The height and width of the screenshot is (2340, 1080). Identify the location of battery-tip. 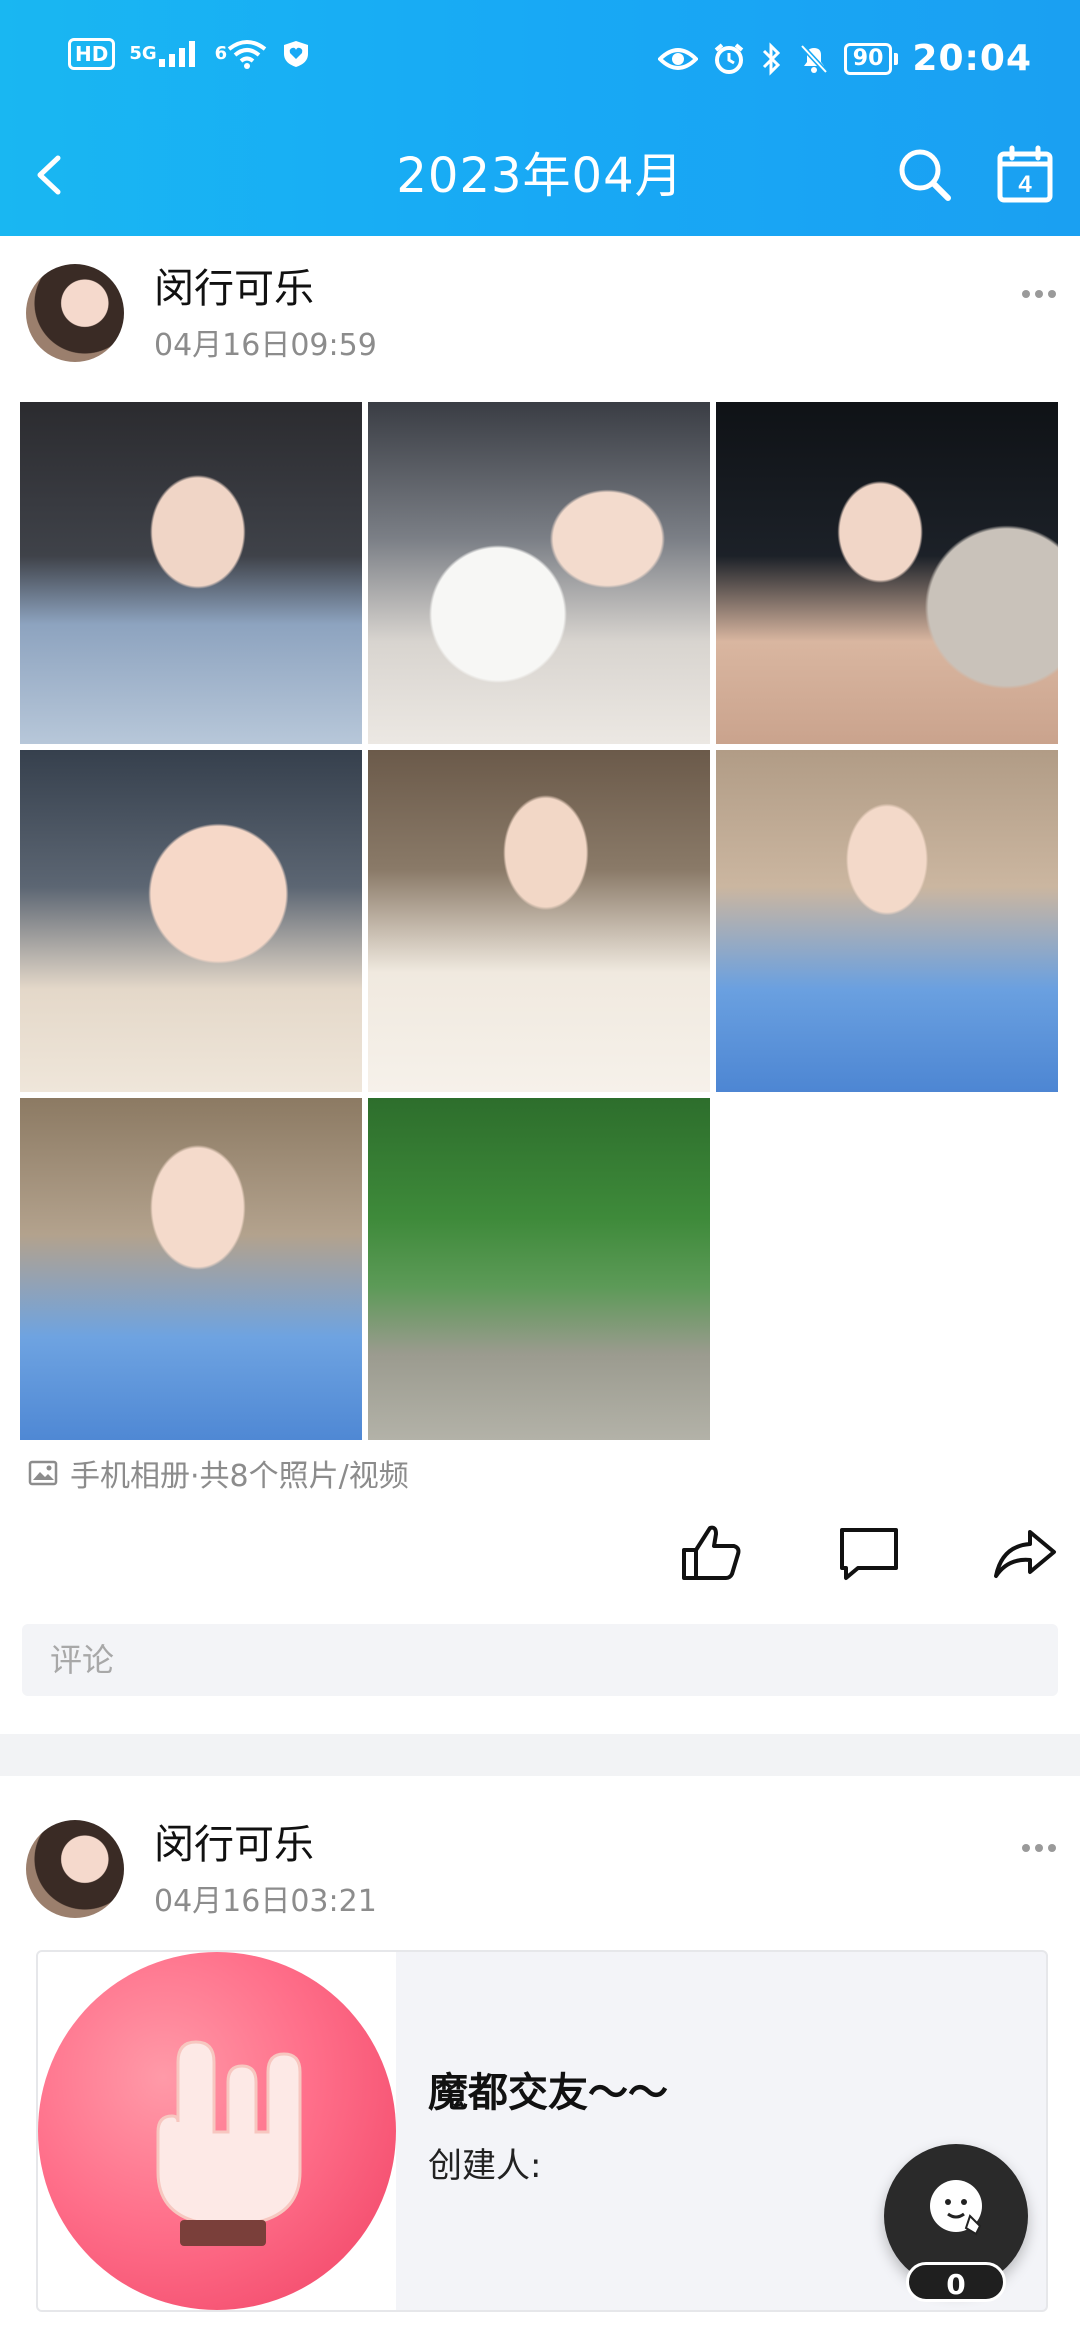
(896, 58).